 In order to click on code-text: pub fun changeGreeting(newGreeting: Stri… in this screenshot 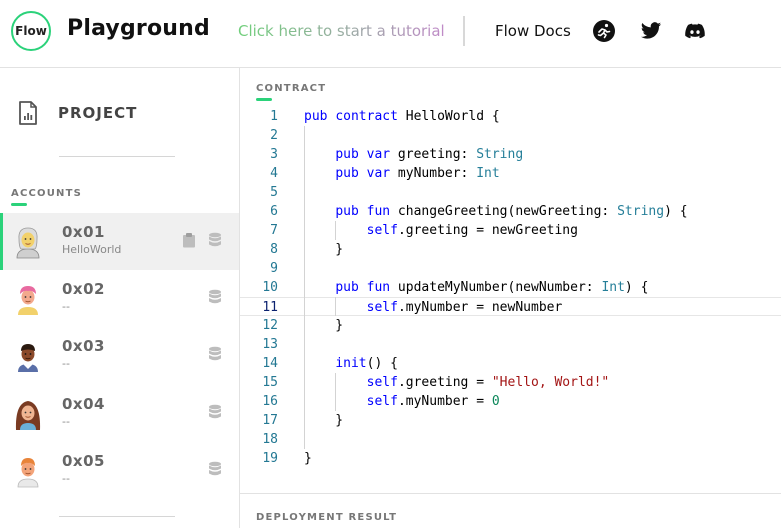, I will do `click(511, 211)`.